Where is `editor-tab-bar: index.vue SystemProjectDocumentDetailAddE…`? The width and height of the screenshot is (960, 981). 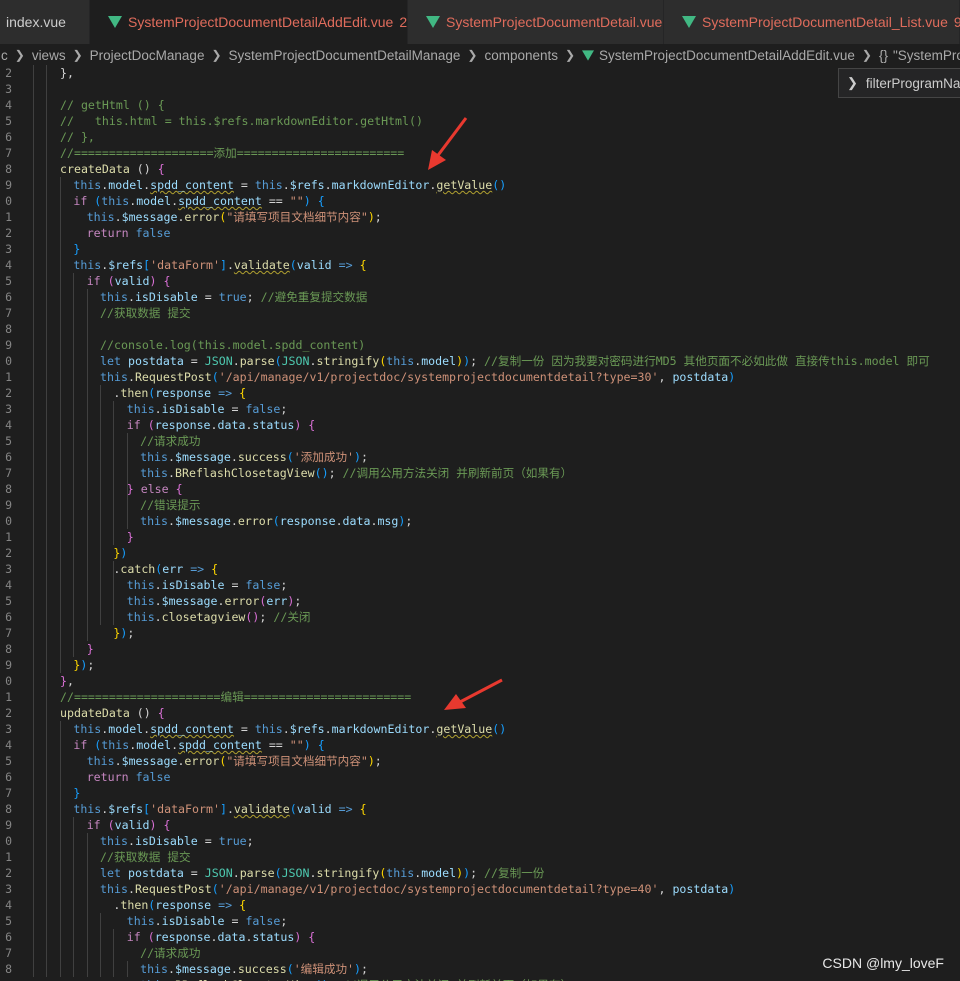
editor-tab-bar: index.vue SystemProjectDocumentDetailAddE… is located at coordinates (480, 22).